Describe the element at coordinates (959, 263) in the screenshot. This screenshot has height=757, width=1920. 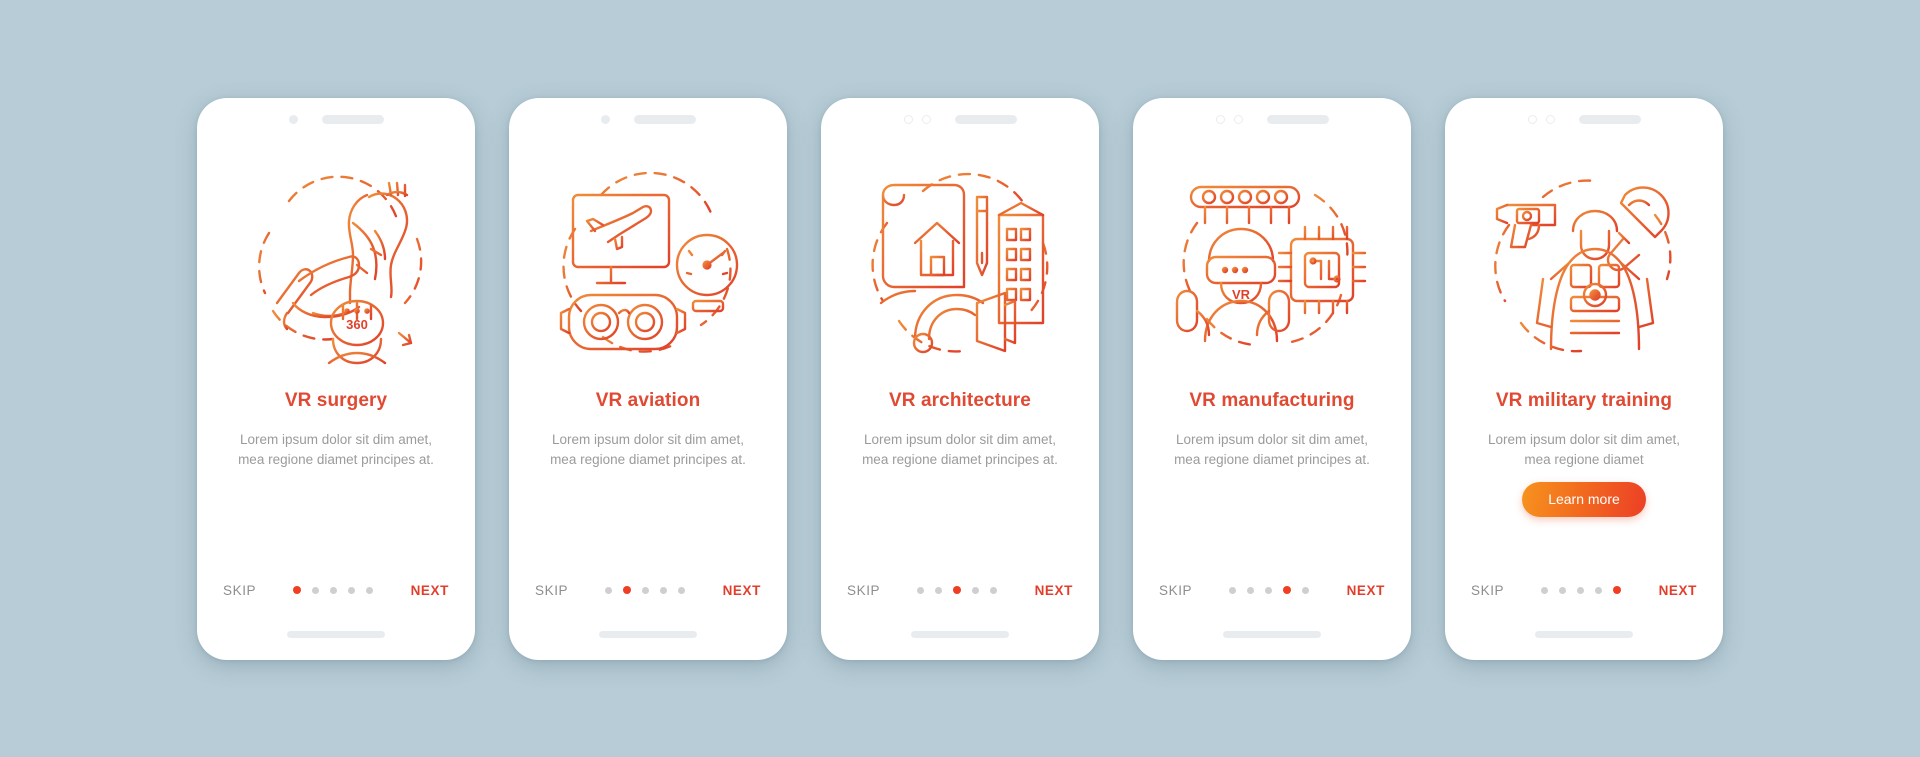
I see `vr-architecture-illustration` at that location.